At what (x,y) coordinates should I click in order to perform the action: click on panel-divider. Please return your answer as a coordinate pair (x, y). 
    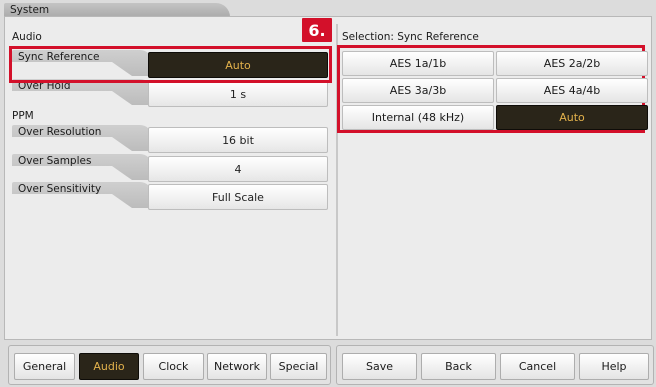
    Looking at the image, I should click on (337, 180).